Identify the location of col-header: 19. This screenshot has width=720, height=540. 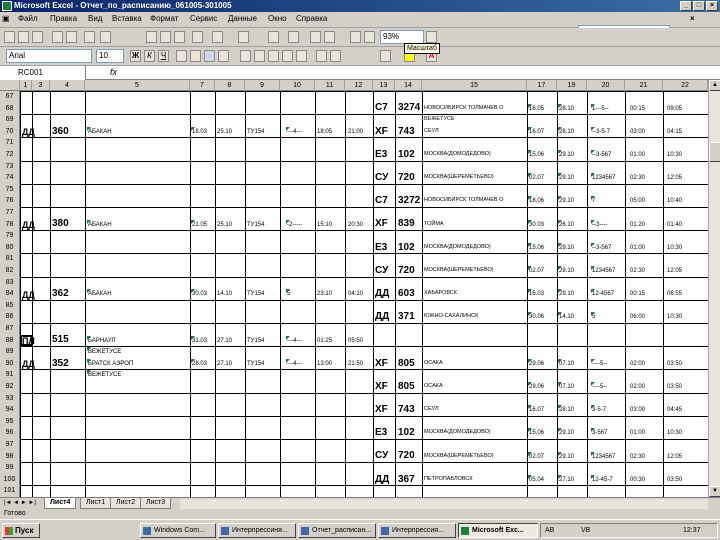
(572, 85).